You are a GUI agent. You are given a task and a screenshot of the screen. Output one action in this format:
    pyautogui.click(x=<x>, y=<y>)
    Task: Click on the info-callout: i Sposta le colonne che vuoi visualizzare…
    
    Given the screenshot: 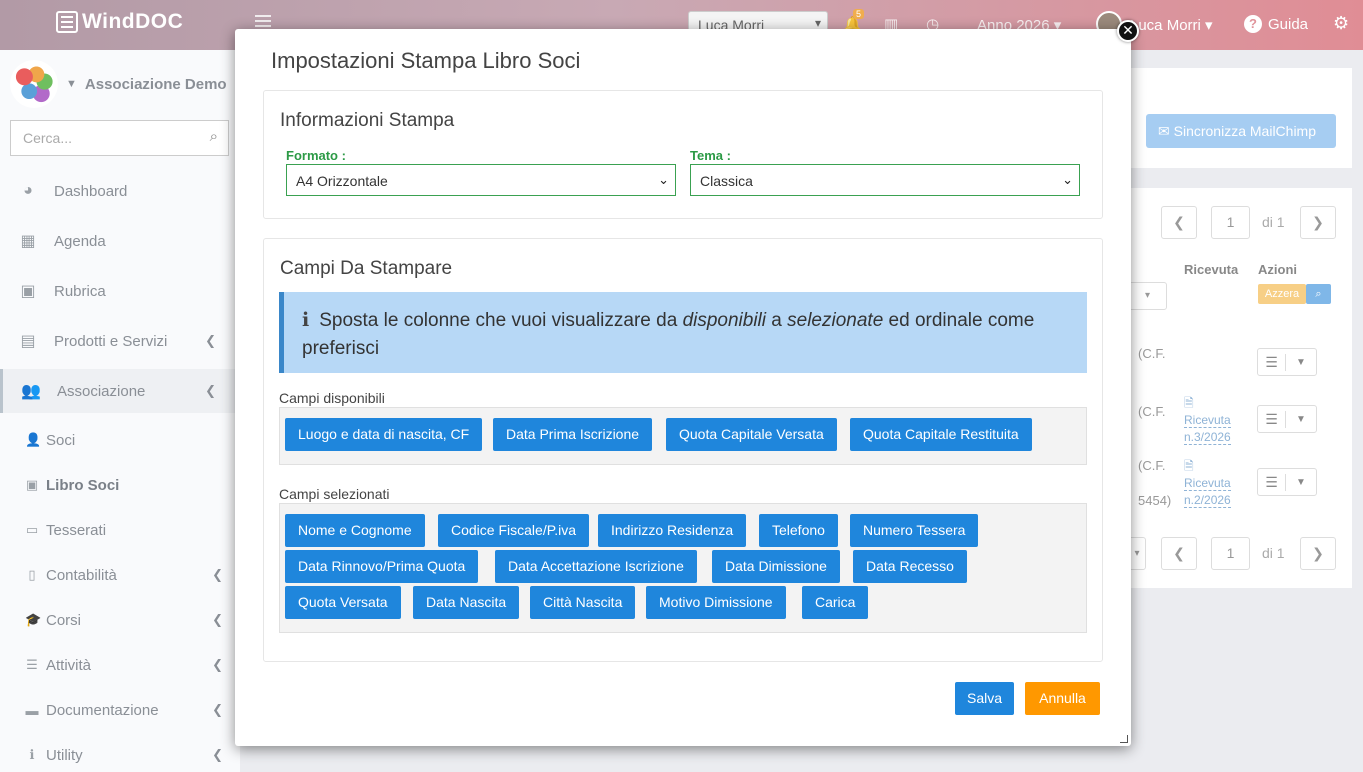 What is the action you would take?
    pyautogui.click(x=683, y=332)
    